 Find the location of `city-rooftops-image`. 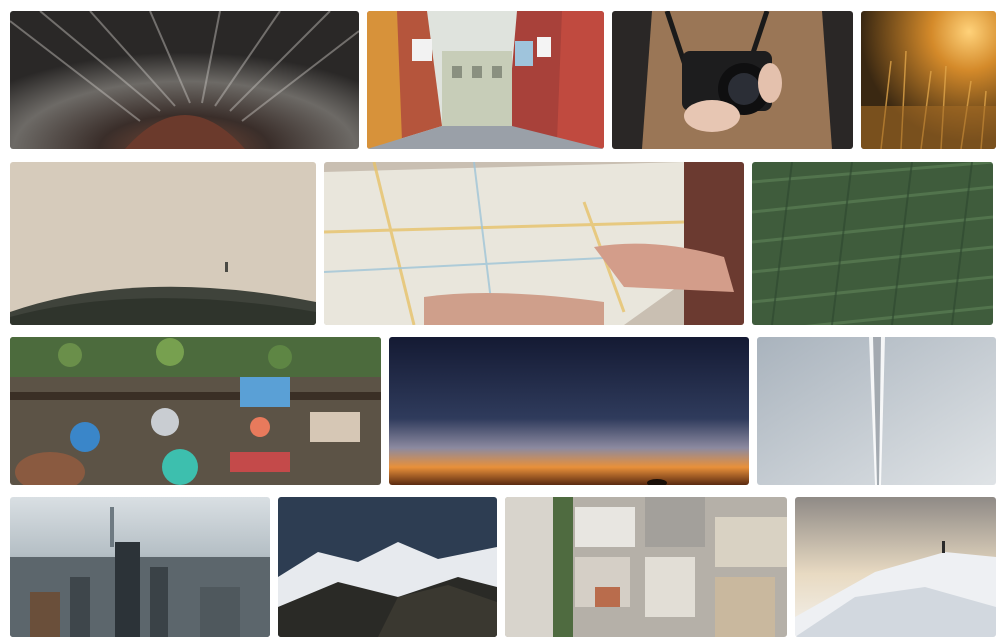

city-rooftops-image is located at coordinates (646, 567).